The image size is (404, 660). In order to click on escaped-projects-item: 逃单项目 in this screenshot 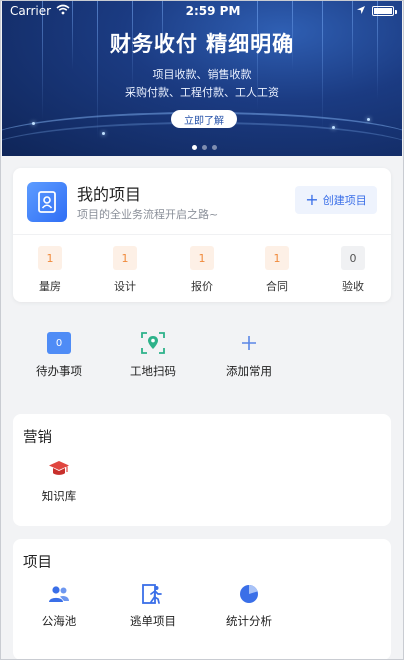, I will do `click(153, 606)`.